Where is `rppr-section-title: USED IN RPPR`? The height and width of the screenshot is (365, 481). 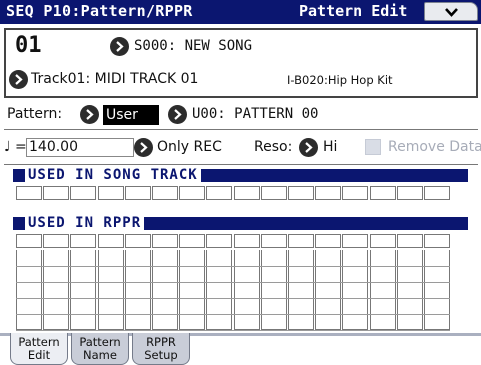
rppr-section-title: USED IN RPPR is located at coordinates (85, 223).